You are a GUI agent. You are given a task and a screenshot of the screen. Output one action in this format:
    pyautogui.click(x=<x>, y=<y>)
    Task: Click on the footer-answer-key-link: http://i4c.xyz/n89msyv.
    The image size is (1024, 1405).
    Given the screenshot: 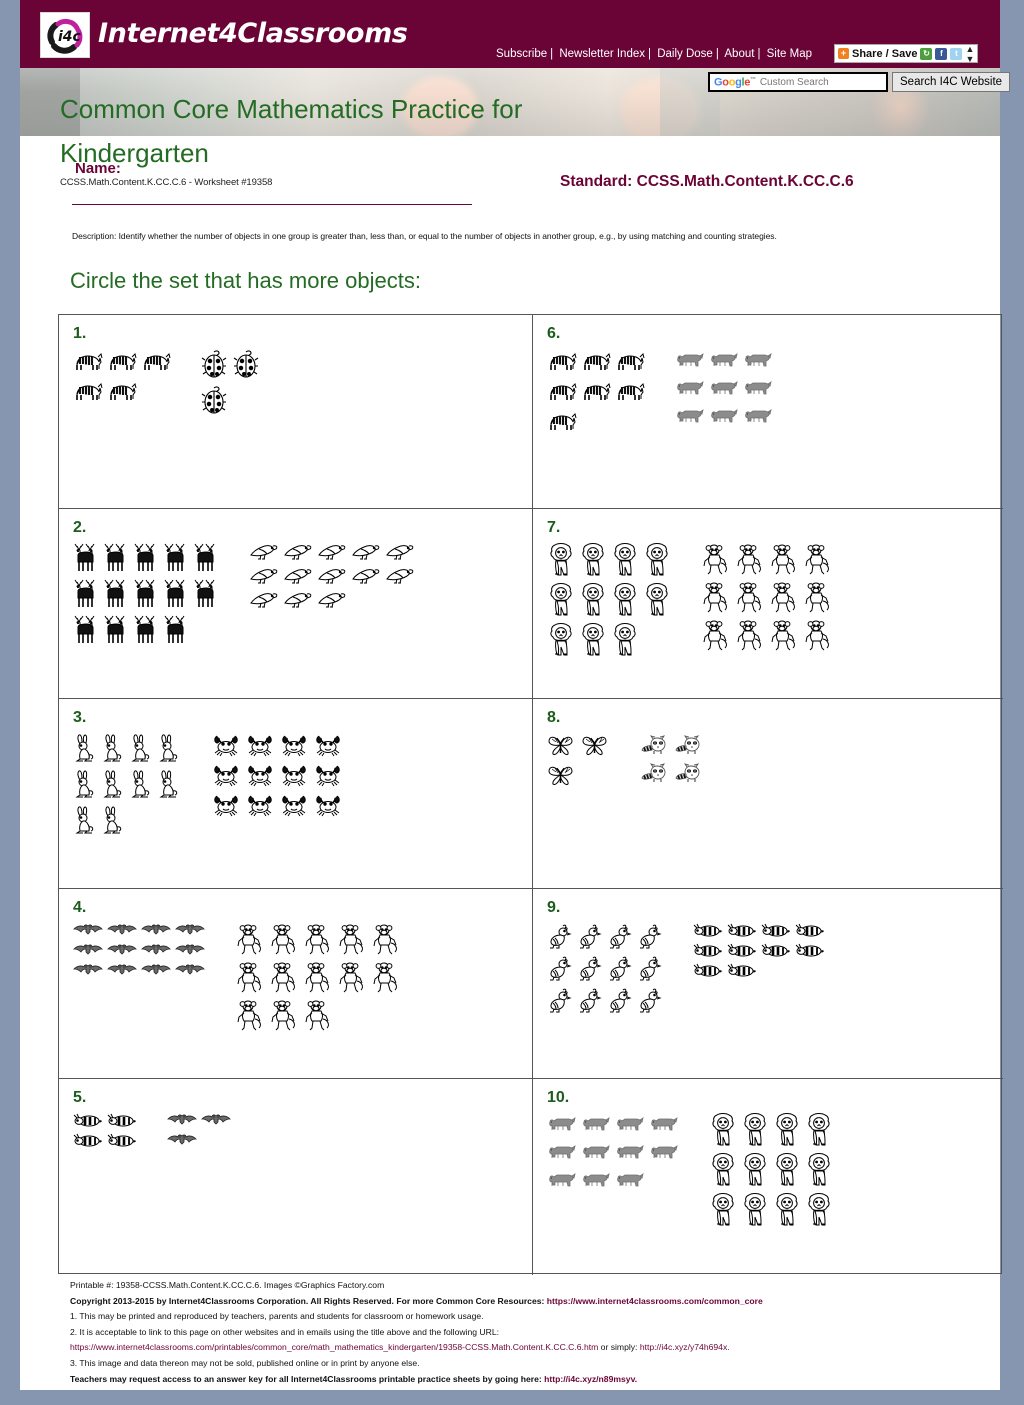 What is the action you would take?
    pyautogui.click(x=590, y=1379)
    